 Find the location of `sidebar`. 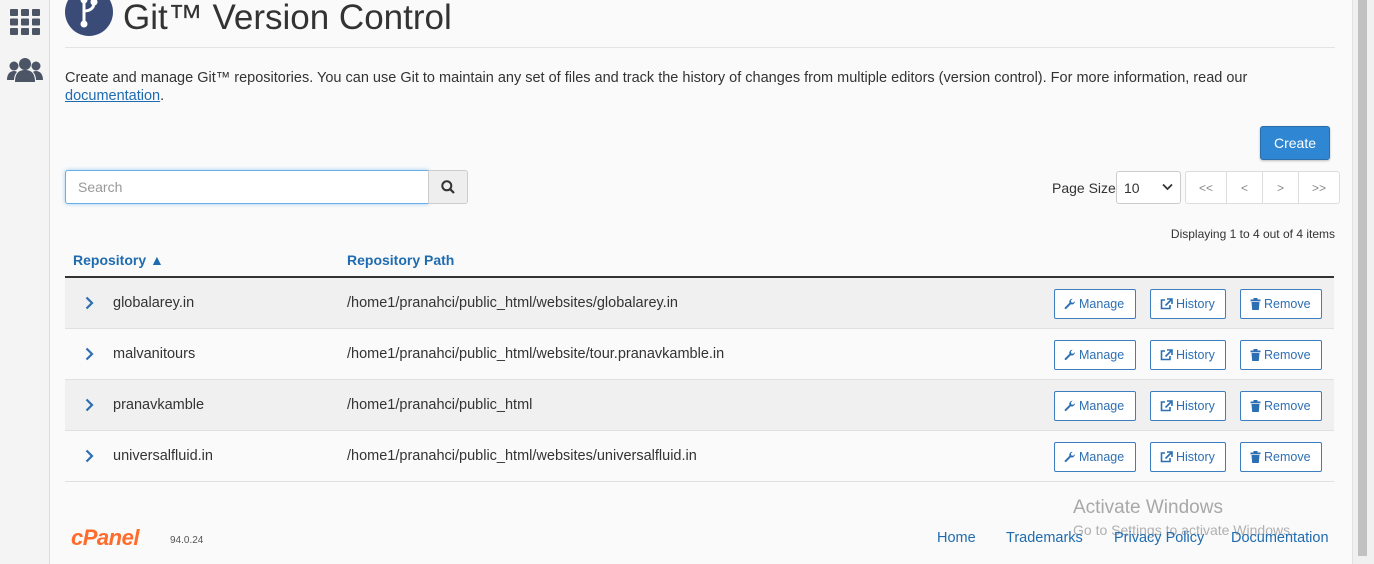

sidebar is located at coordinates (25, 282).